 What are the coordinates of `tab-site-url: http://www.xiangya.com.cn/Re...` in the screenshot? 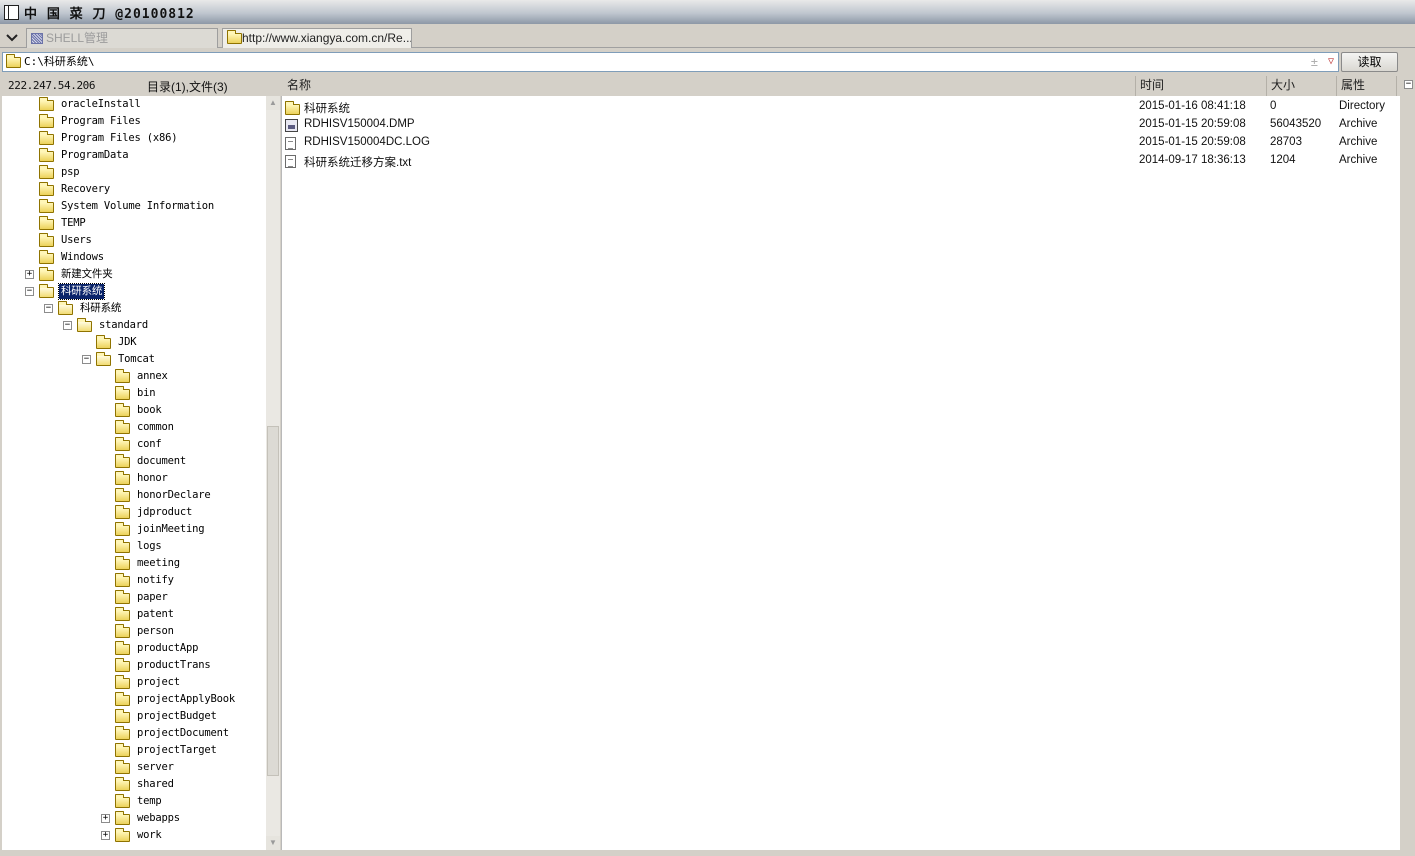 It's located at (317, 38).